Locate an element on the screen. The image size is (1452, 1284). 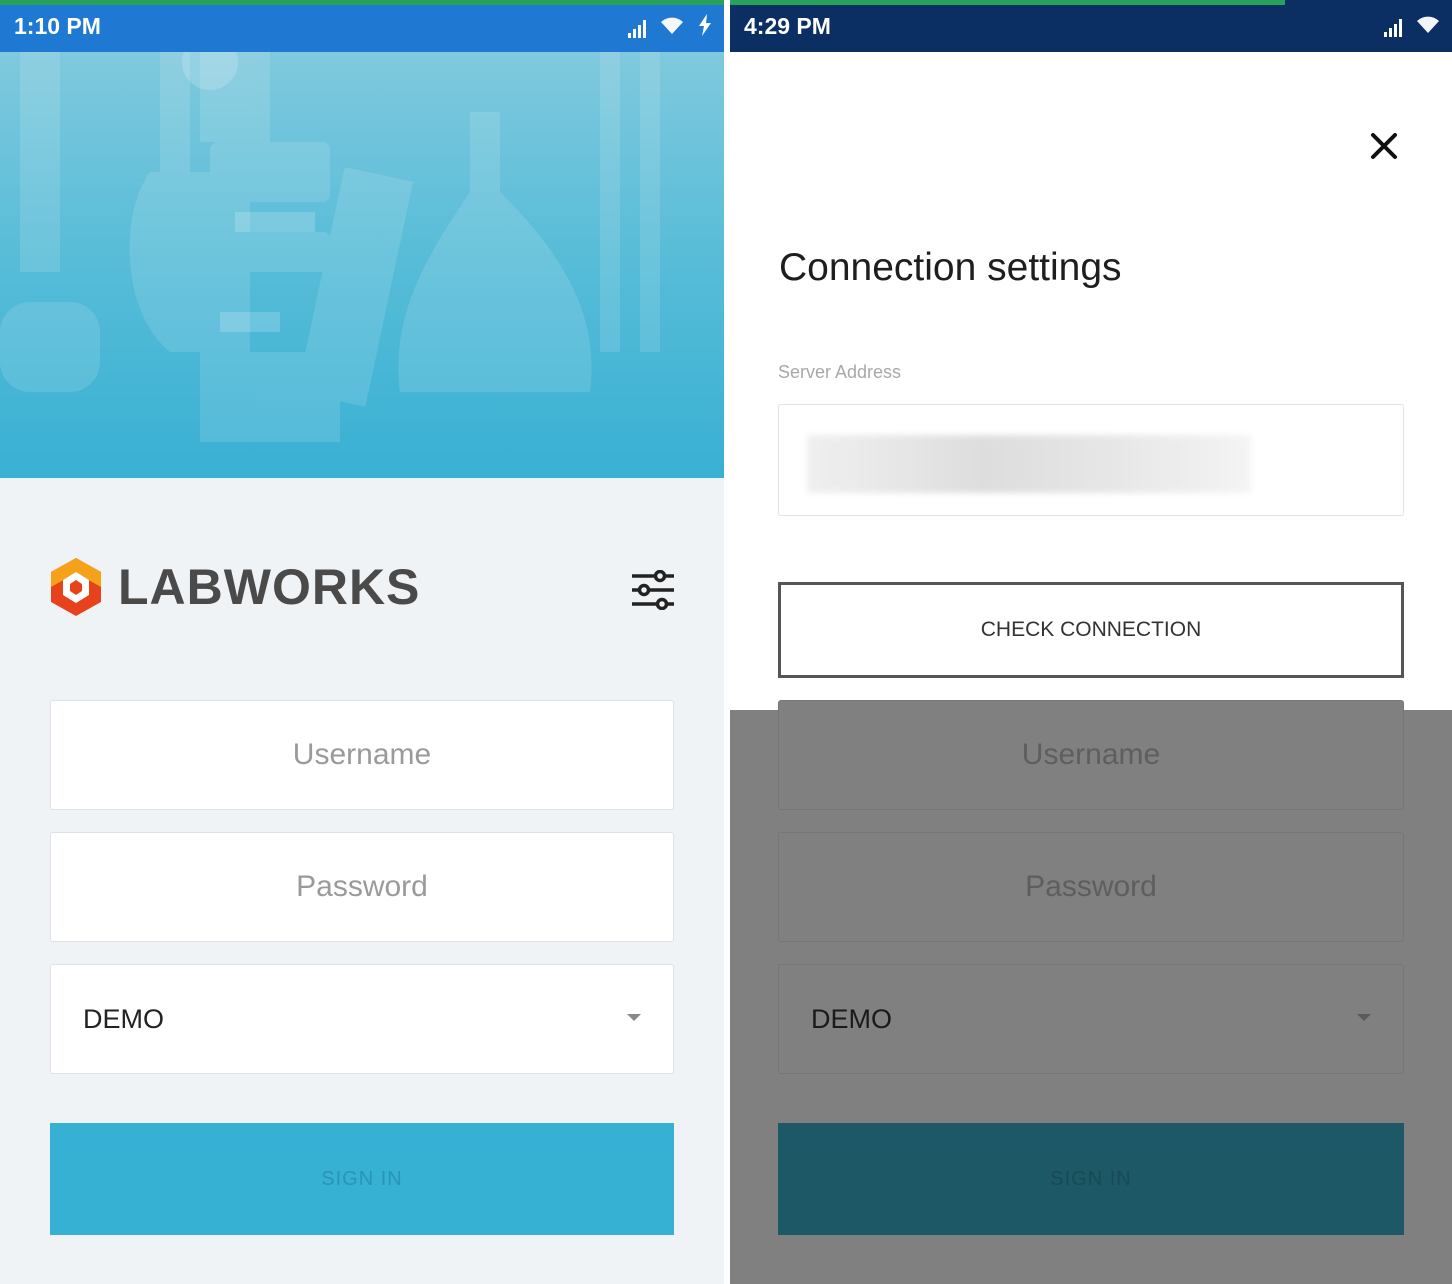
server-address-label: Server Address is located at coordinates (840, 372).